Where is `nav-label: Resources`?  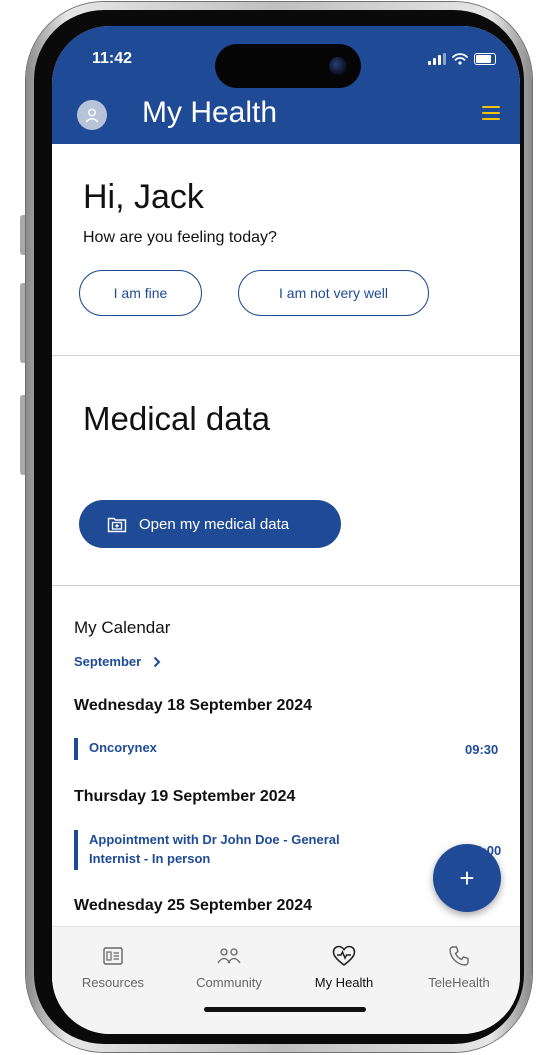 nav-label: Resources is located at coordinates (113, 982).